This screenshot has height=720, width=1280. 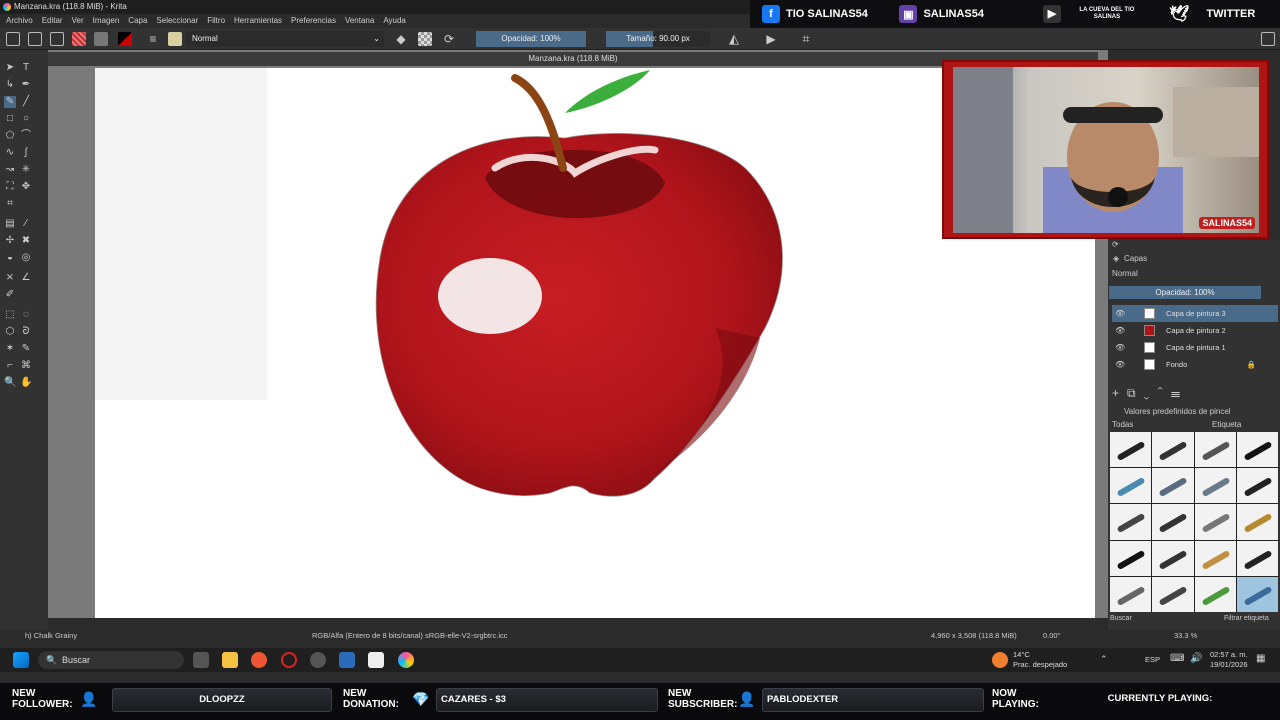 What do you see at coordinates (26, 119) in the screenshot?
I see `ellipse-tool-icon: ○` at bounding box center [26, 119].